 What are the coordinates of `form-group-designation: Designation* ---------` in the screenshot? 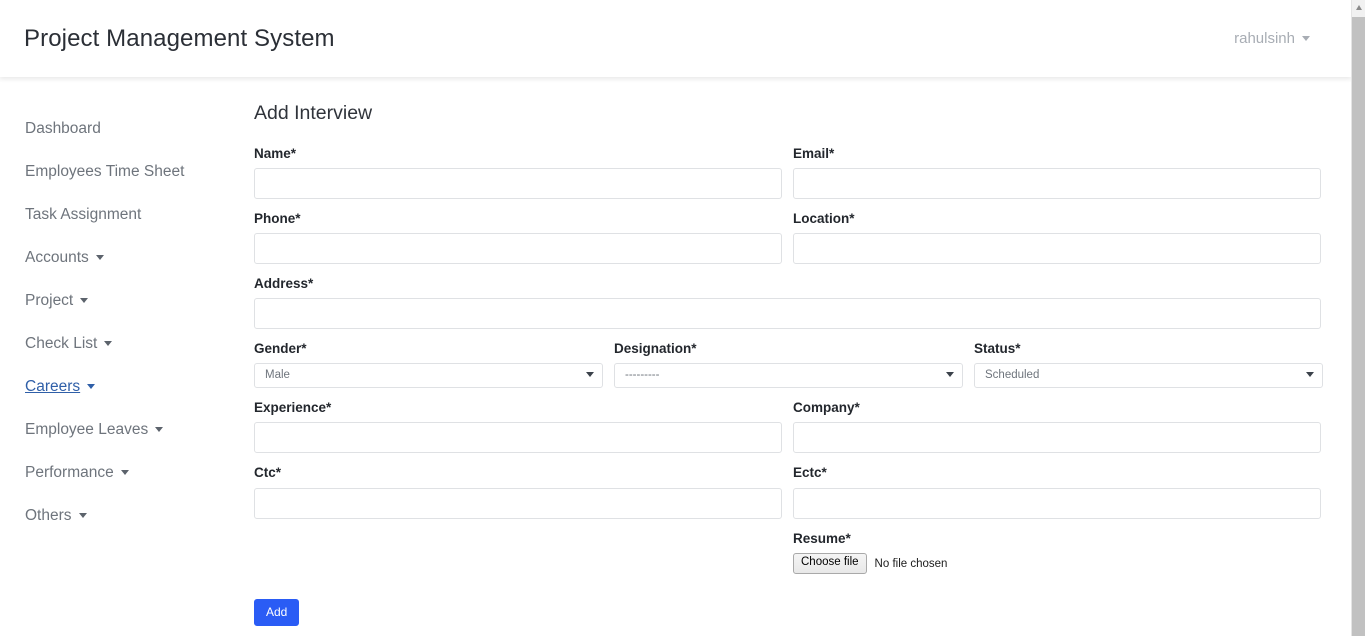 It's located at (788, 365).